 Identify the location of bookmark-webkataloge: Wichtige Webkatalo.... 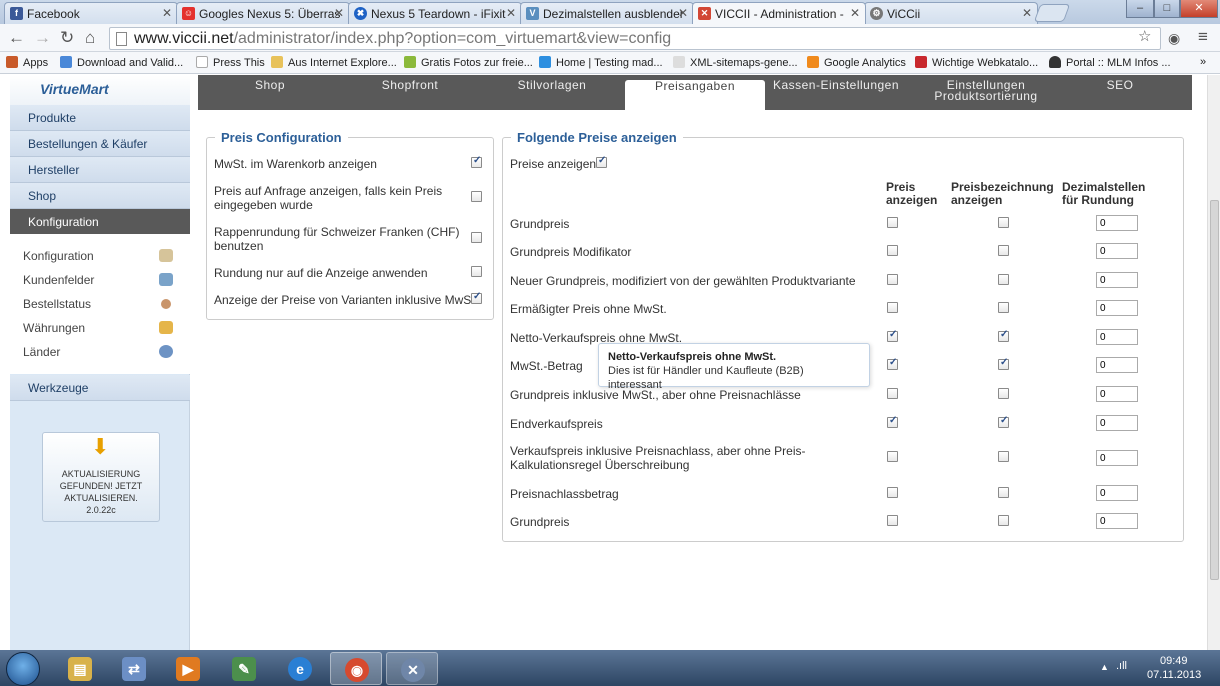
(976, 62).